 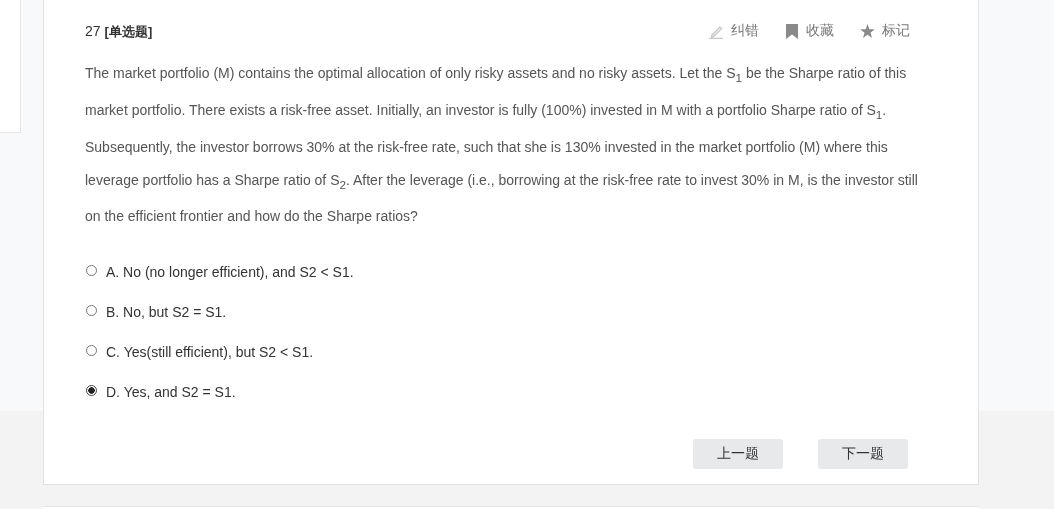 What do you see at coordinates (512, 392) in the screenshot?
I see `answer-option: D. Yes, and S2 = S1.` at bounding box center [512, 392].